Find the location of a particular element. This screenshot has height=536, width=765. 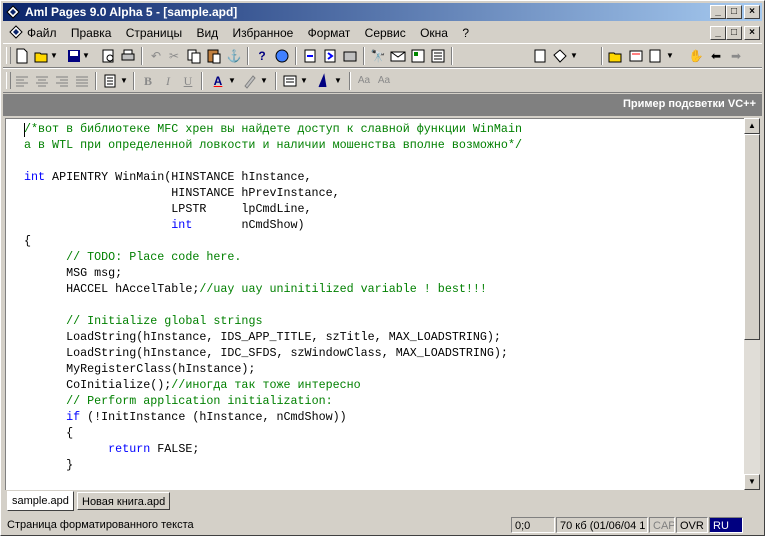

code-text: HACCEL hAccelTable; is located at coordinates (112, 289).